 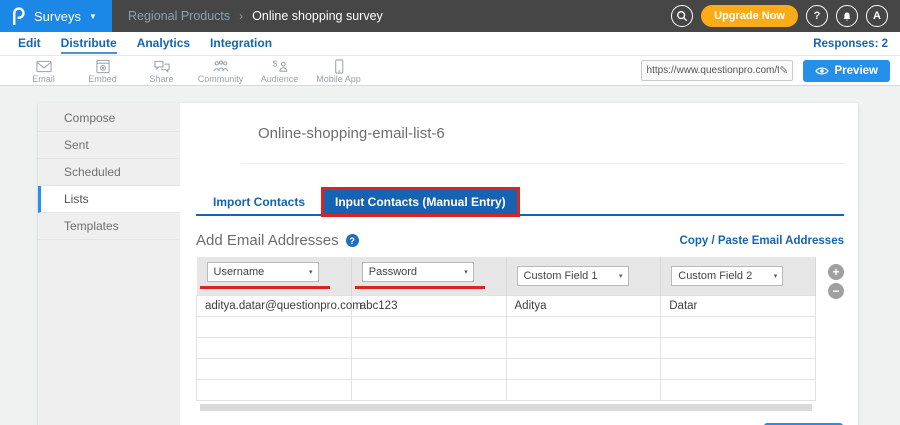 I want to click on column-header-custom-field-2: Custom Field 2 ▾, so click(x=738, y=276).